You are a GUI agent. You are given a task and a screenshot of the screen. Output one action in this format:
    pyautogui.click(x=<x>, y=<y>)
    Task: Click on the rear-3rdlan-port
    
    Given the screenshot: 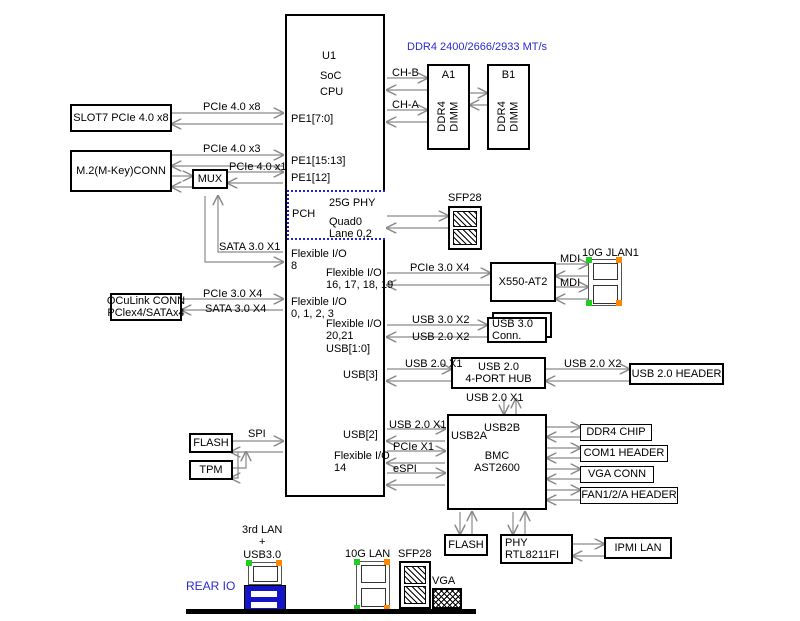 What is the action you would take?
    pyautogui.click(x=265, y=574)
    